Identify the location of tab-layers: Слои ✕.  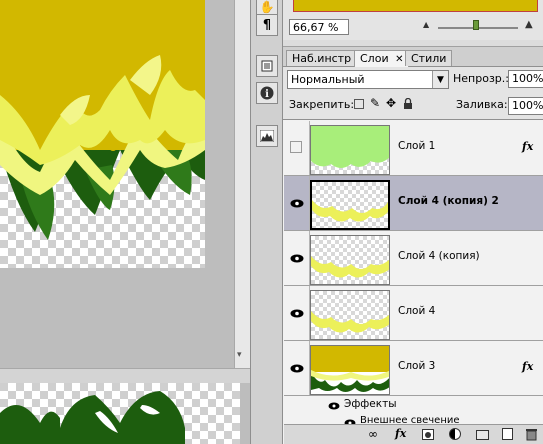
(382, 58).